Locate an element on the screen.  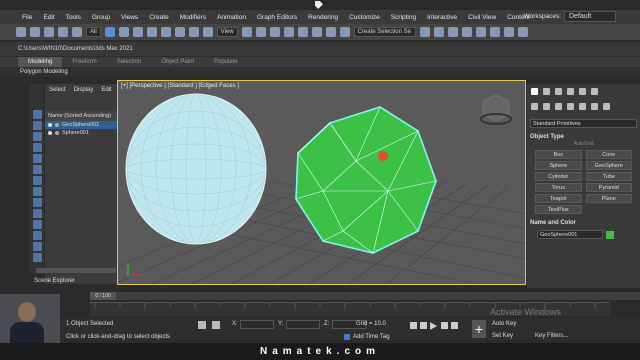
time-slider-thumb: 0 / 100 is located at coordinates (103, 296).